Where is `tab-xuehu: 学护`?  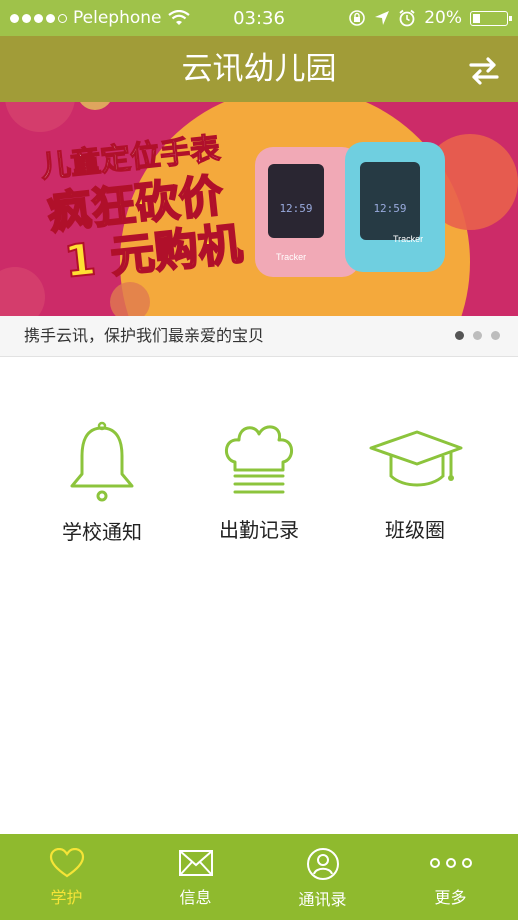 tab-xuehu: 学护 is located at coordinates (66, 877).